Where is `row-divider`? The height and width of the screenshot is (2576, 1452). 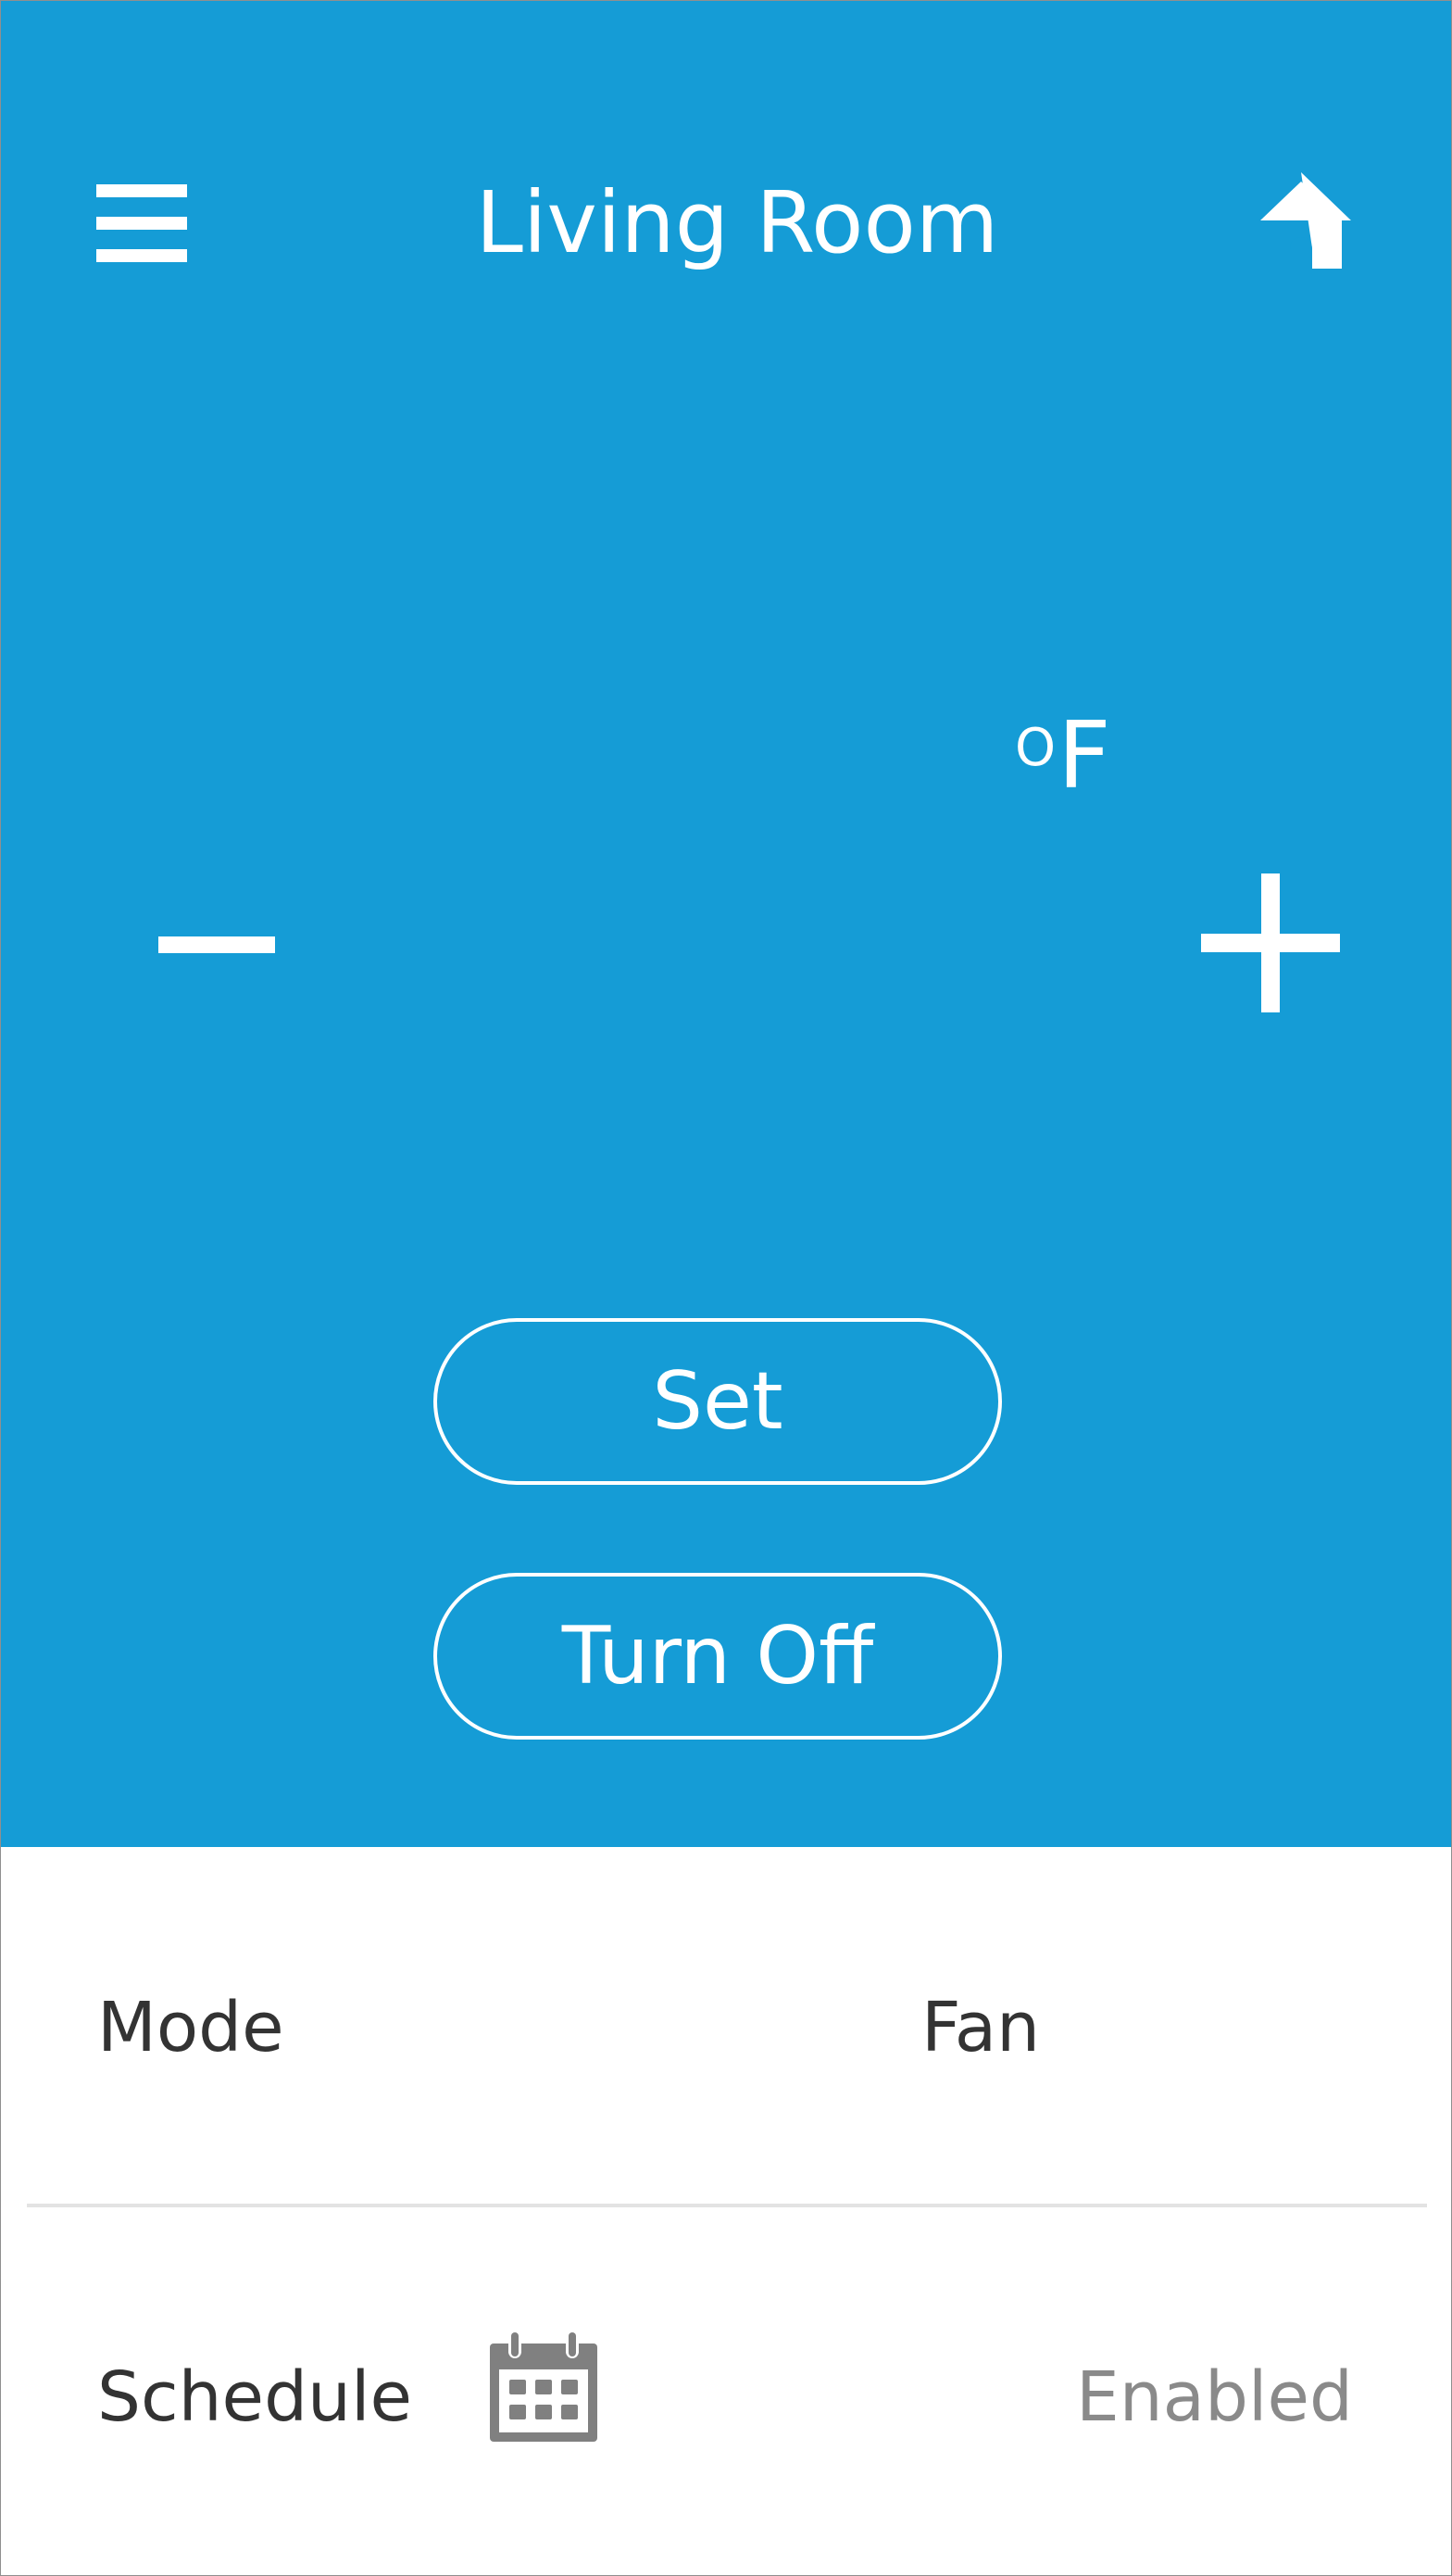
row-divider is located at coordinates (727, 2205).